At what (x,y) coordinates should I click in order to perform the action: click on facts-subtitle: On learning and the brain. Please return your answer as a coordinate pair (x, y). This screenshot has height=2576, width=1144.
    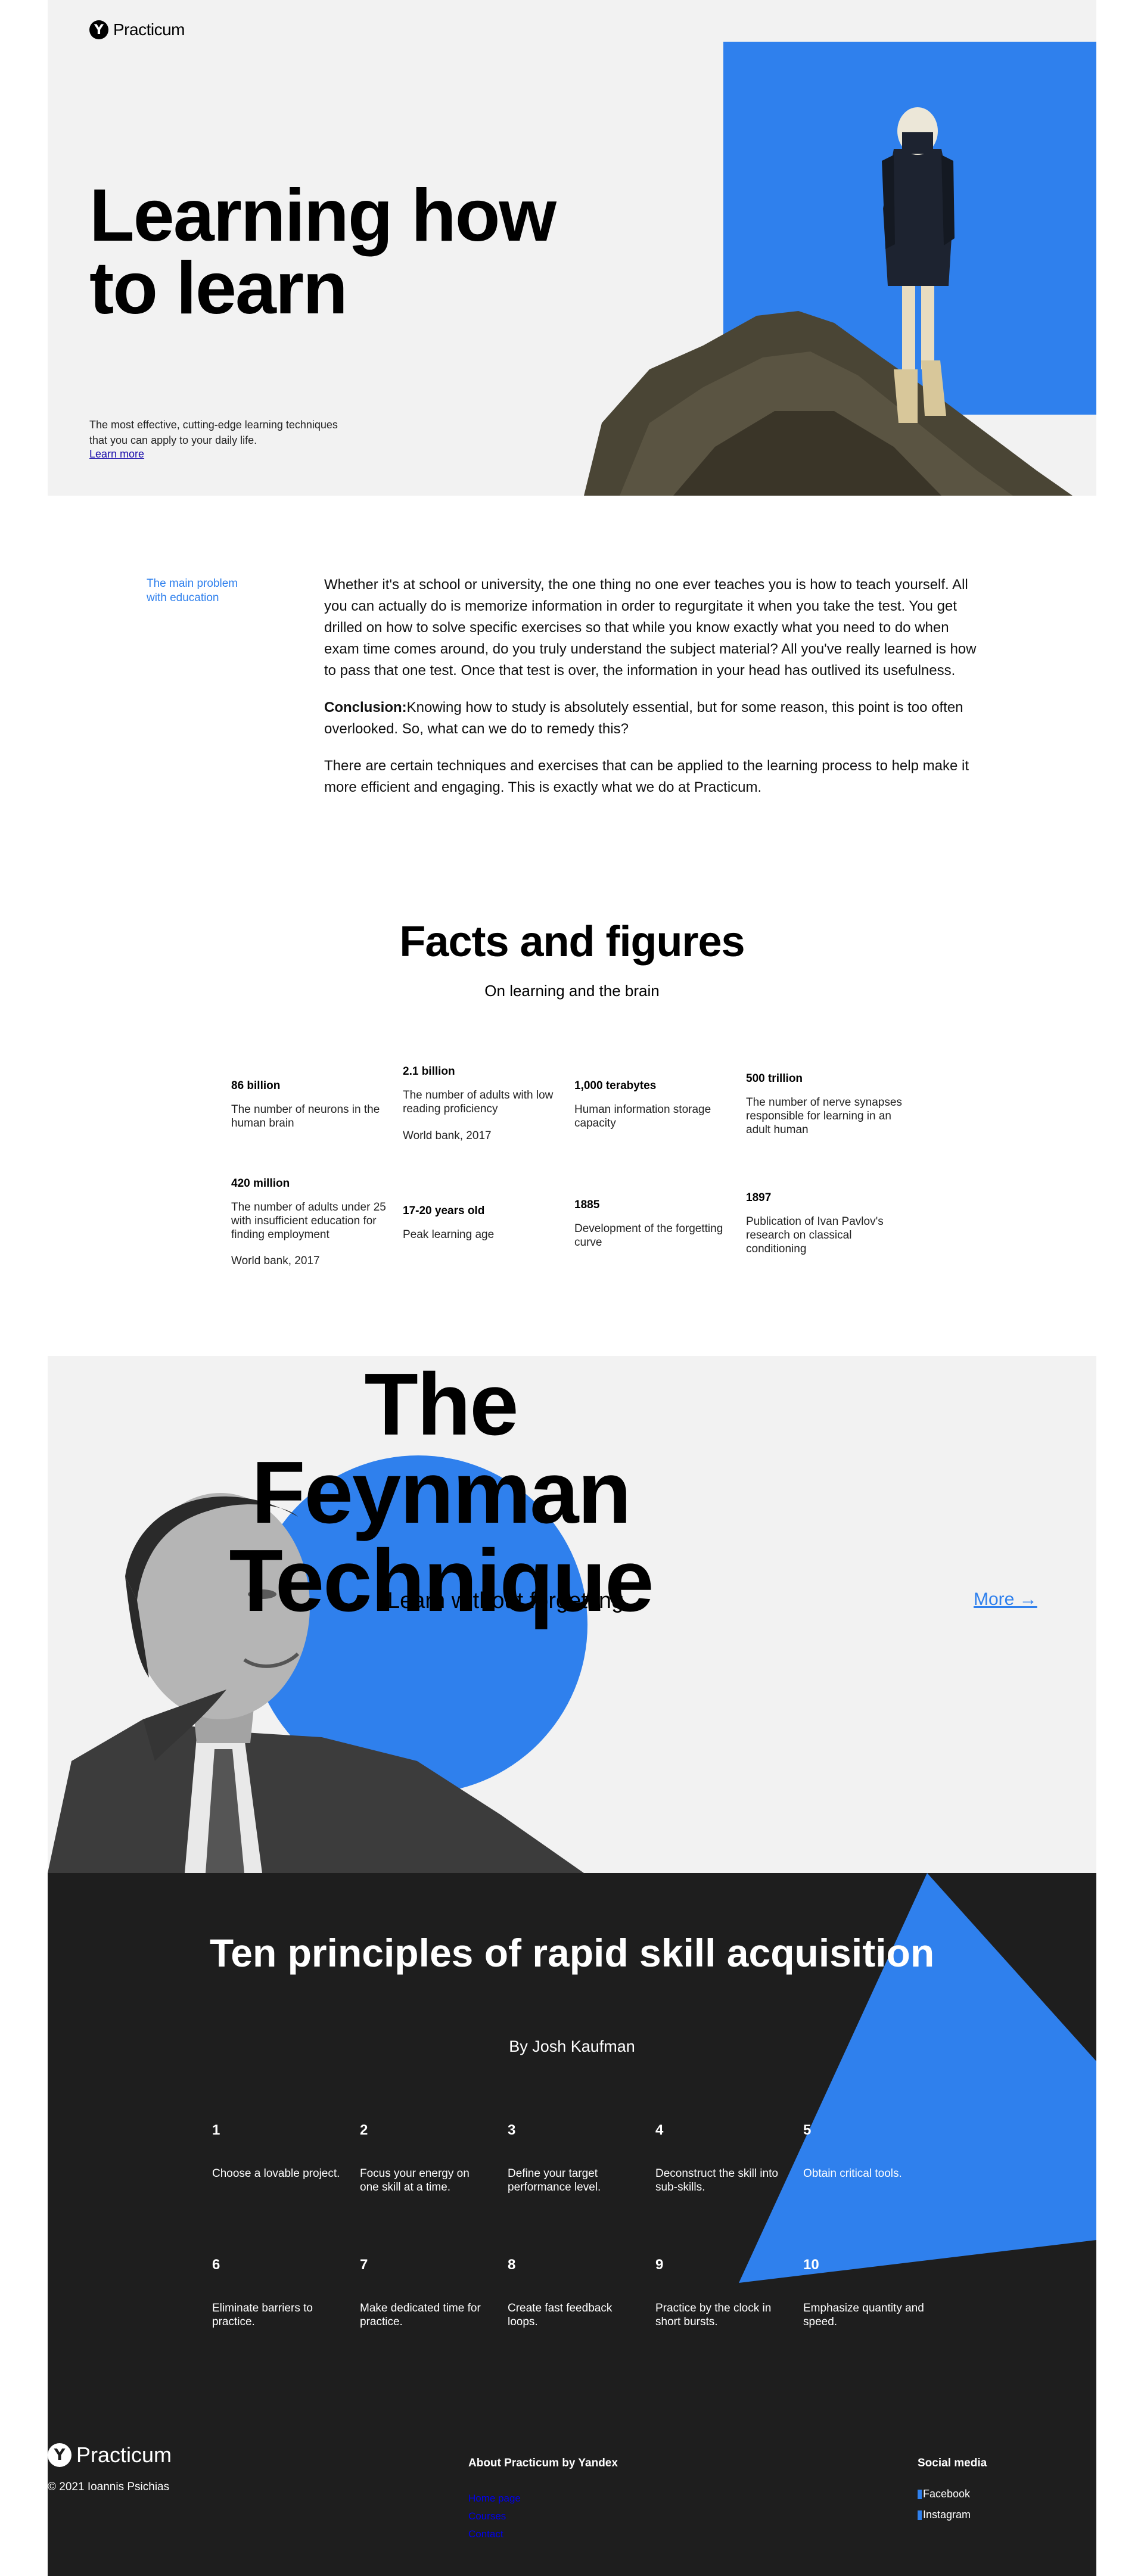
    Looking at the image, I should click on (572, 991).